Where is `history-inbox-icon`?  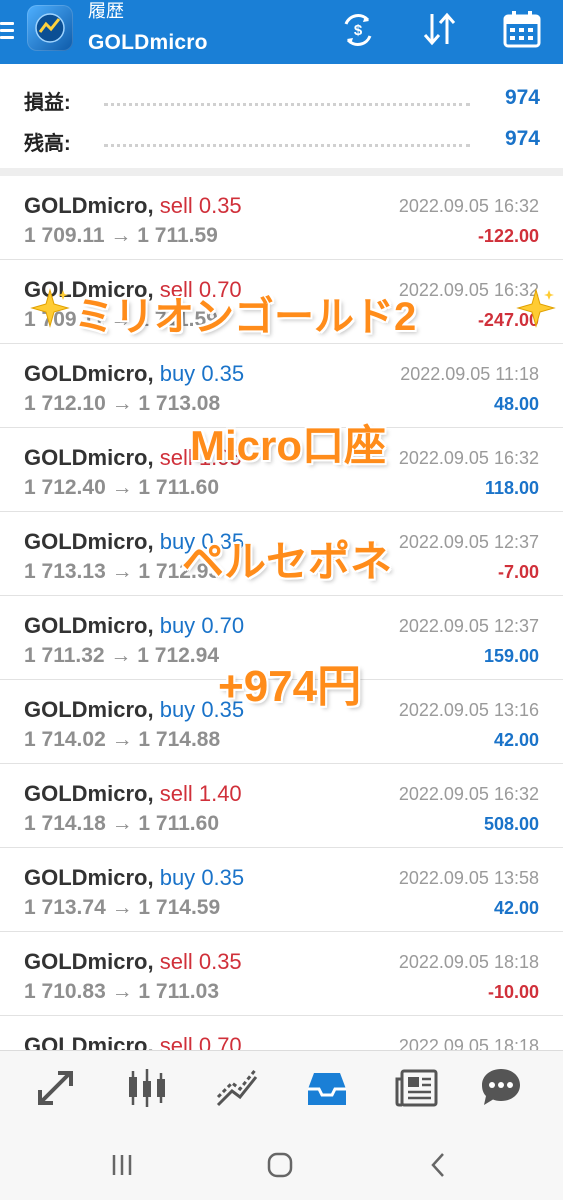 history-inbox-icon is located at coordinates (327, 1088).